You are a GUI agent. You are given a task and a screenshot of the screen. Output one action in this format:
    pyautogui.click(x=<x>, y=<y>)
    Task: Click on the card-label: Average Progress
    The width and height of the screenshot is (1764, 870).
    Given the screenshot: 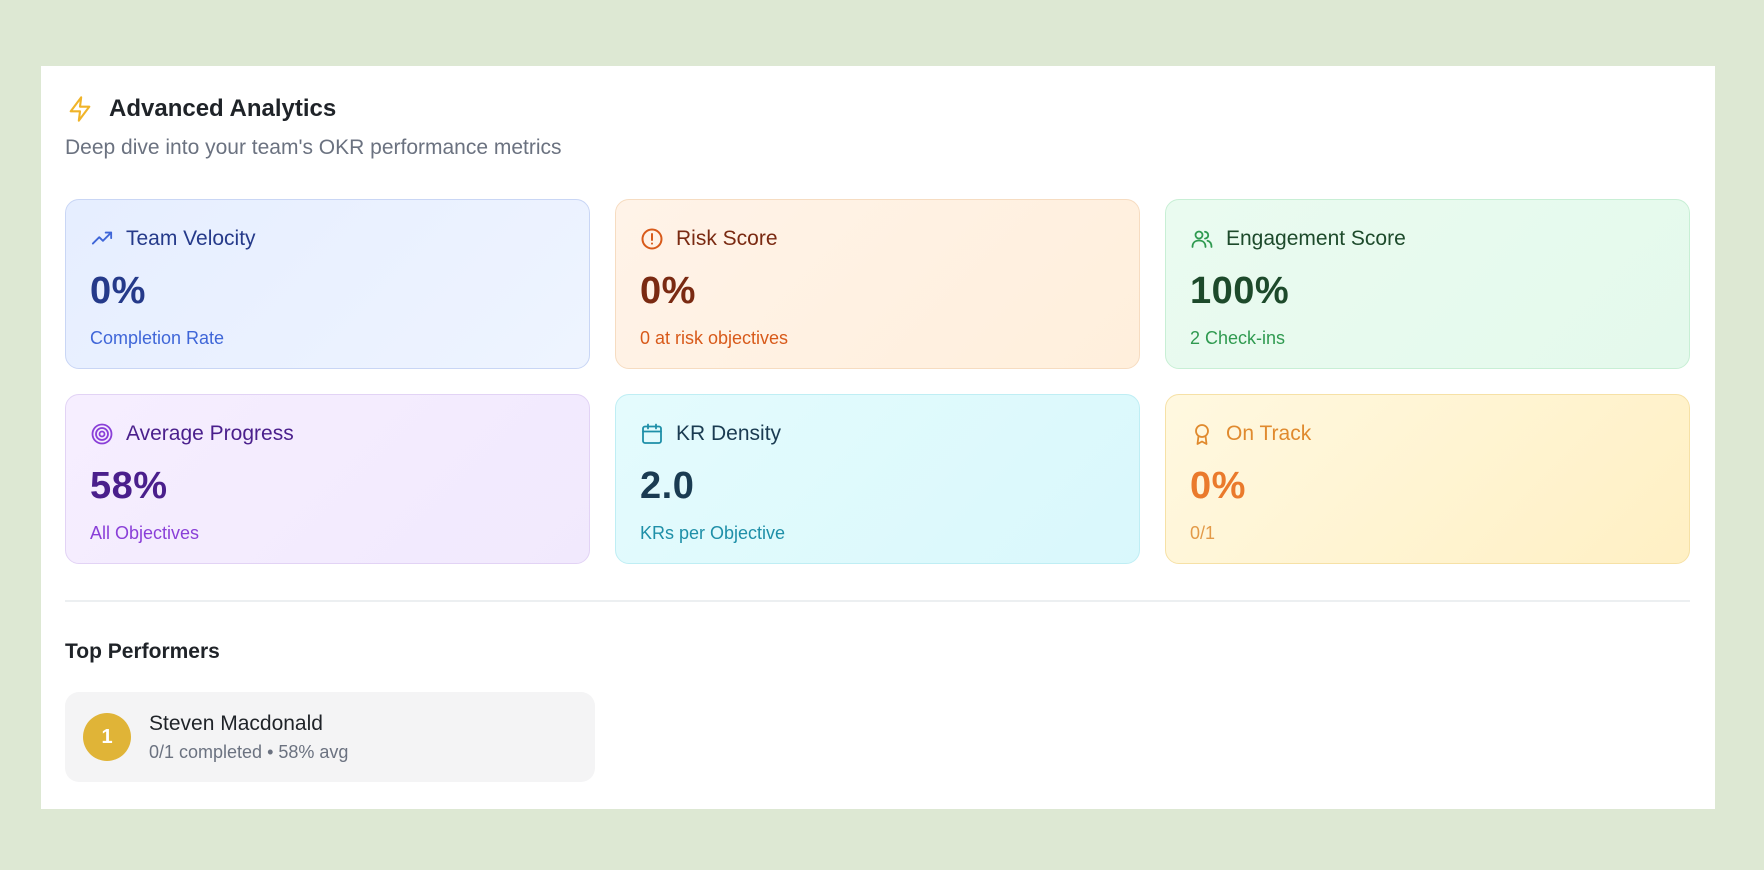 What is the action you would take?
    pyautogui.click(x=210, y=433)
    